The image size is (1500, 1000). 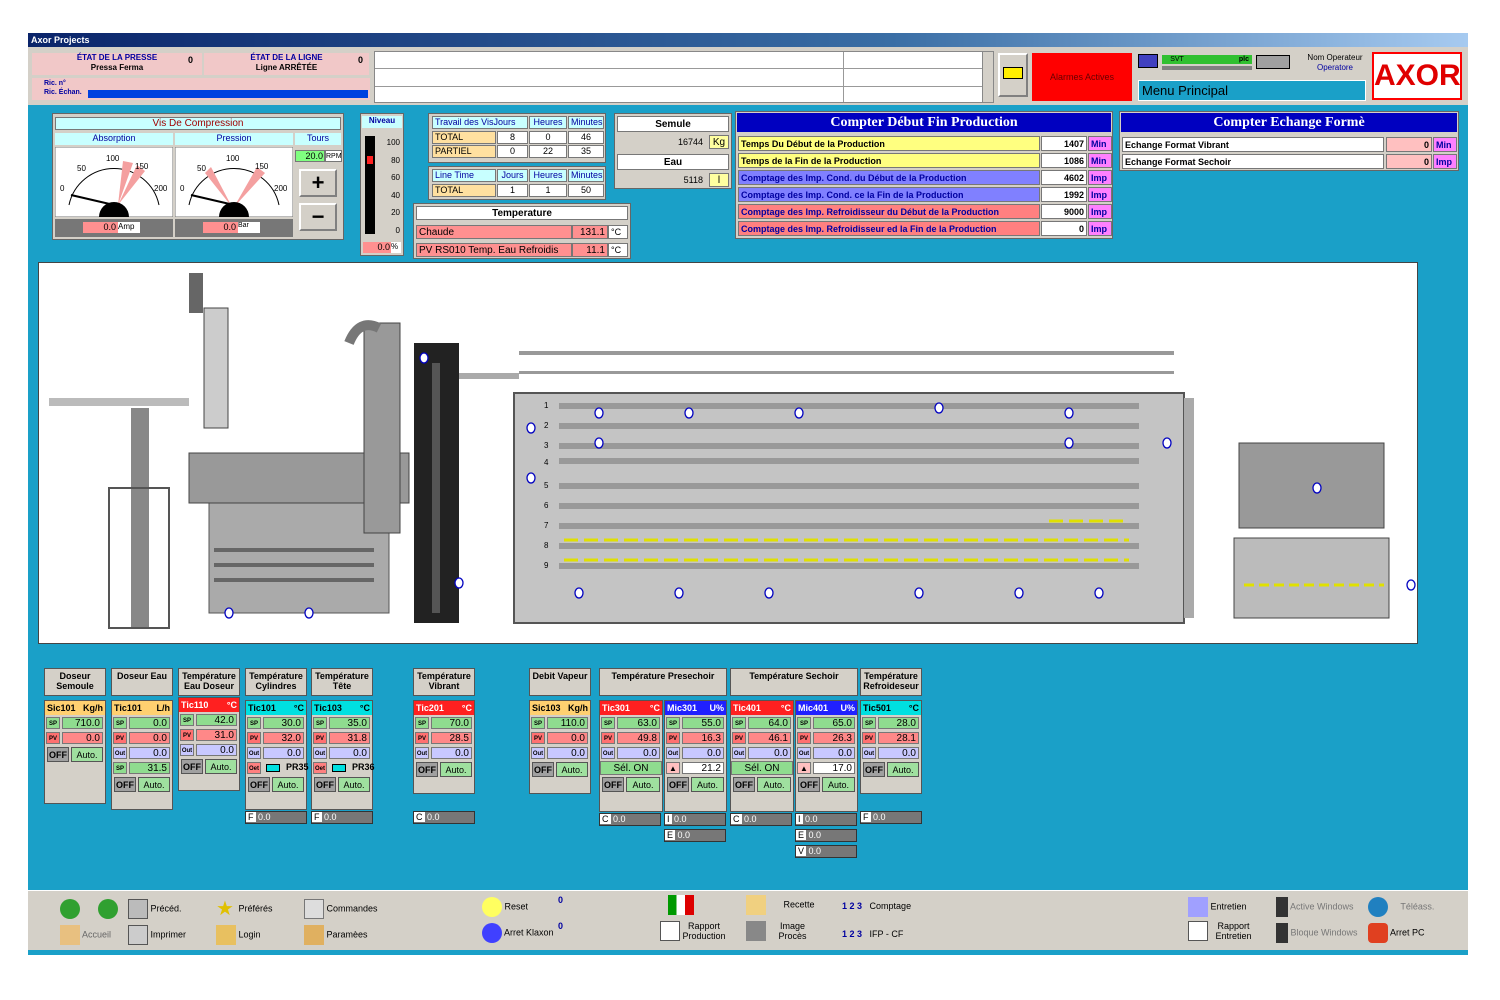 What do you see at coordinates (546, 505) in the screenshot?
I see `dryer-level-label: 6` at bounding box center [546, 505].